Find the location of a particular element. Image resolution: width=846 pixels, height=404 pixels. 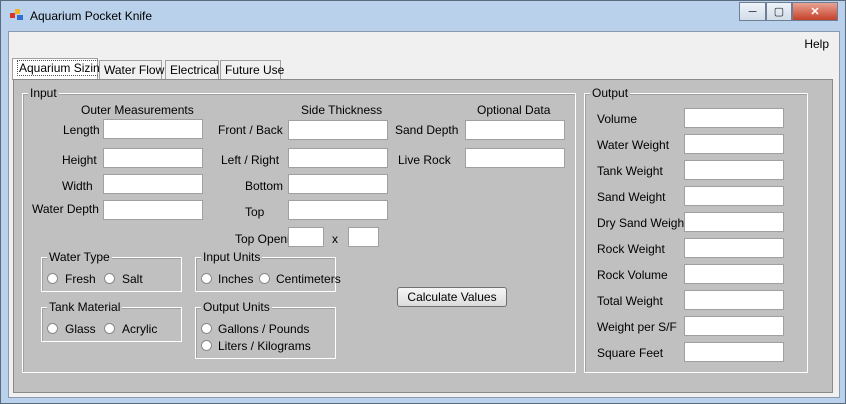

front-back-field is located at coordinates (338, 130).